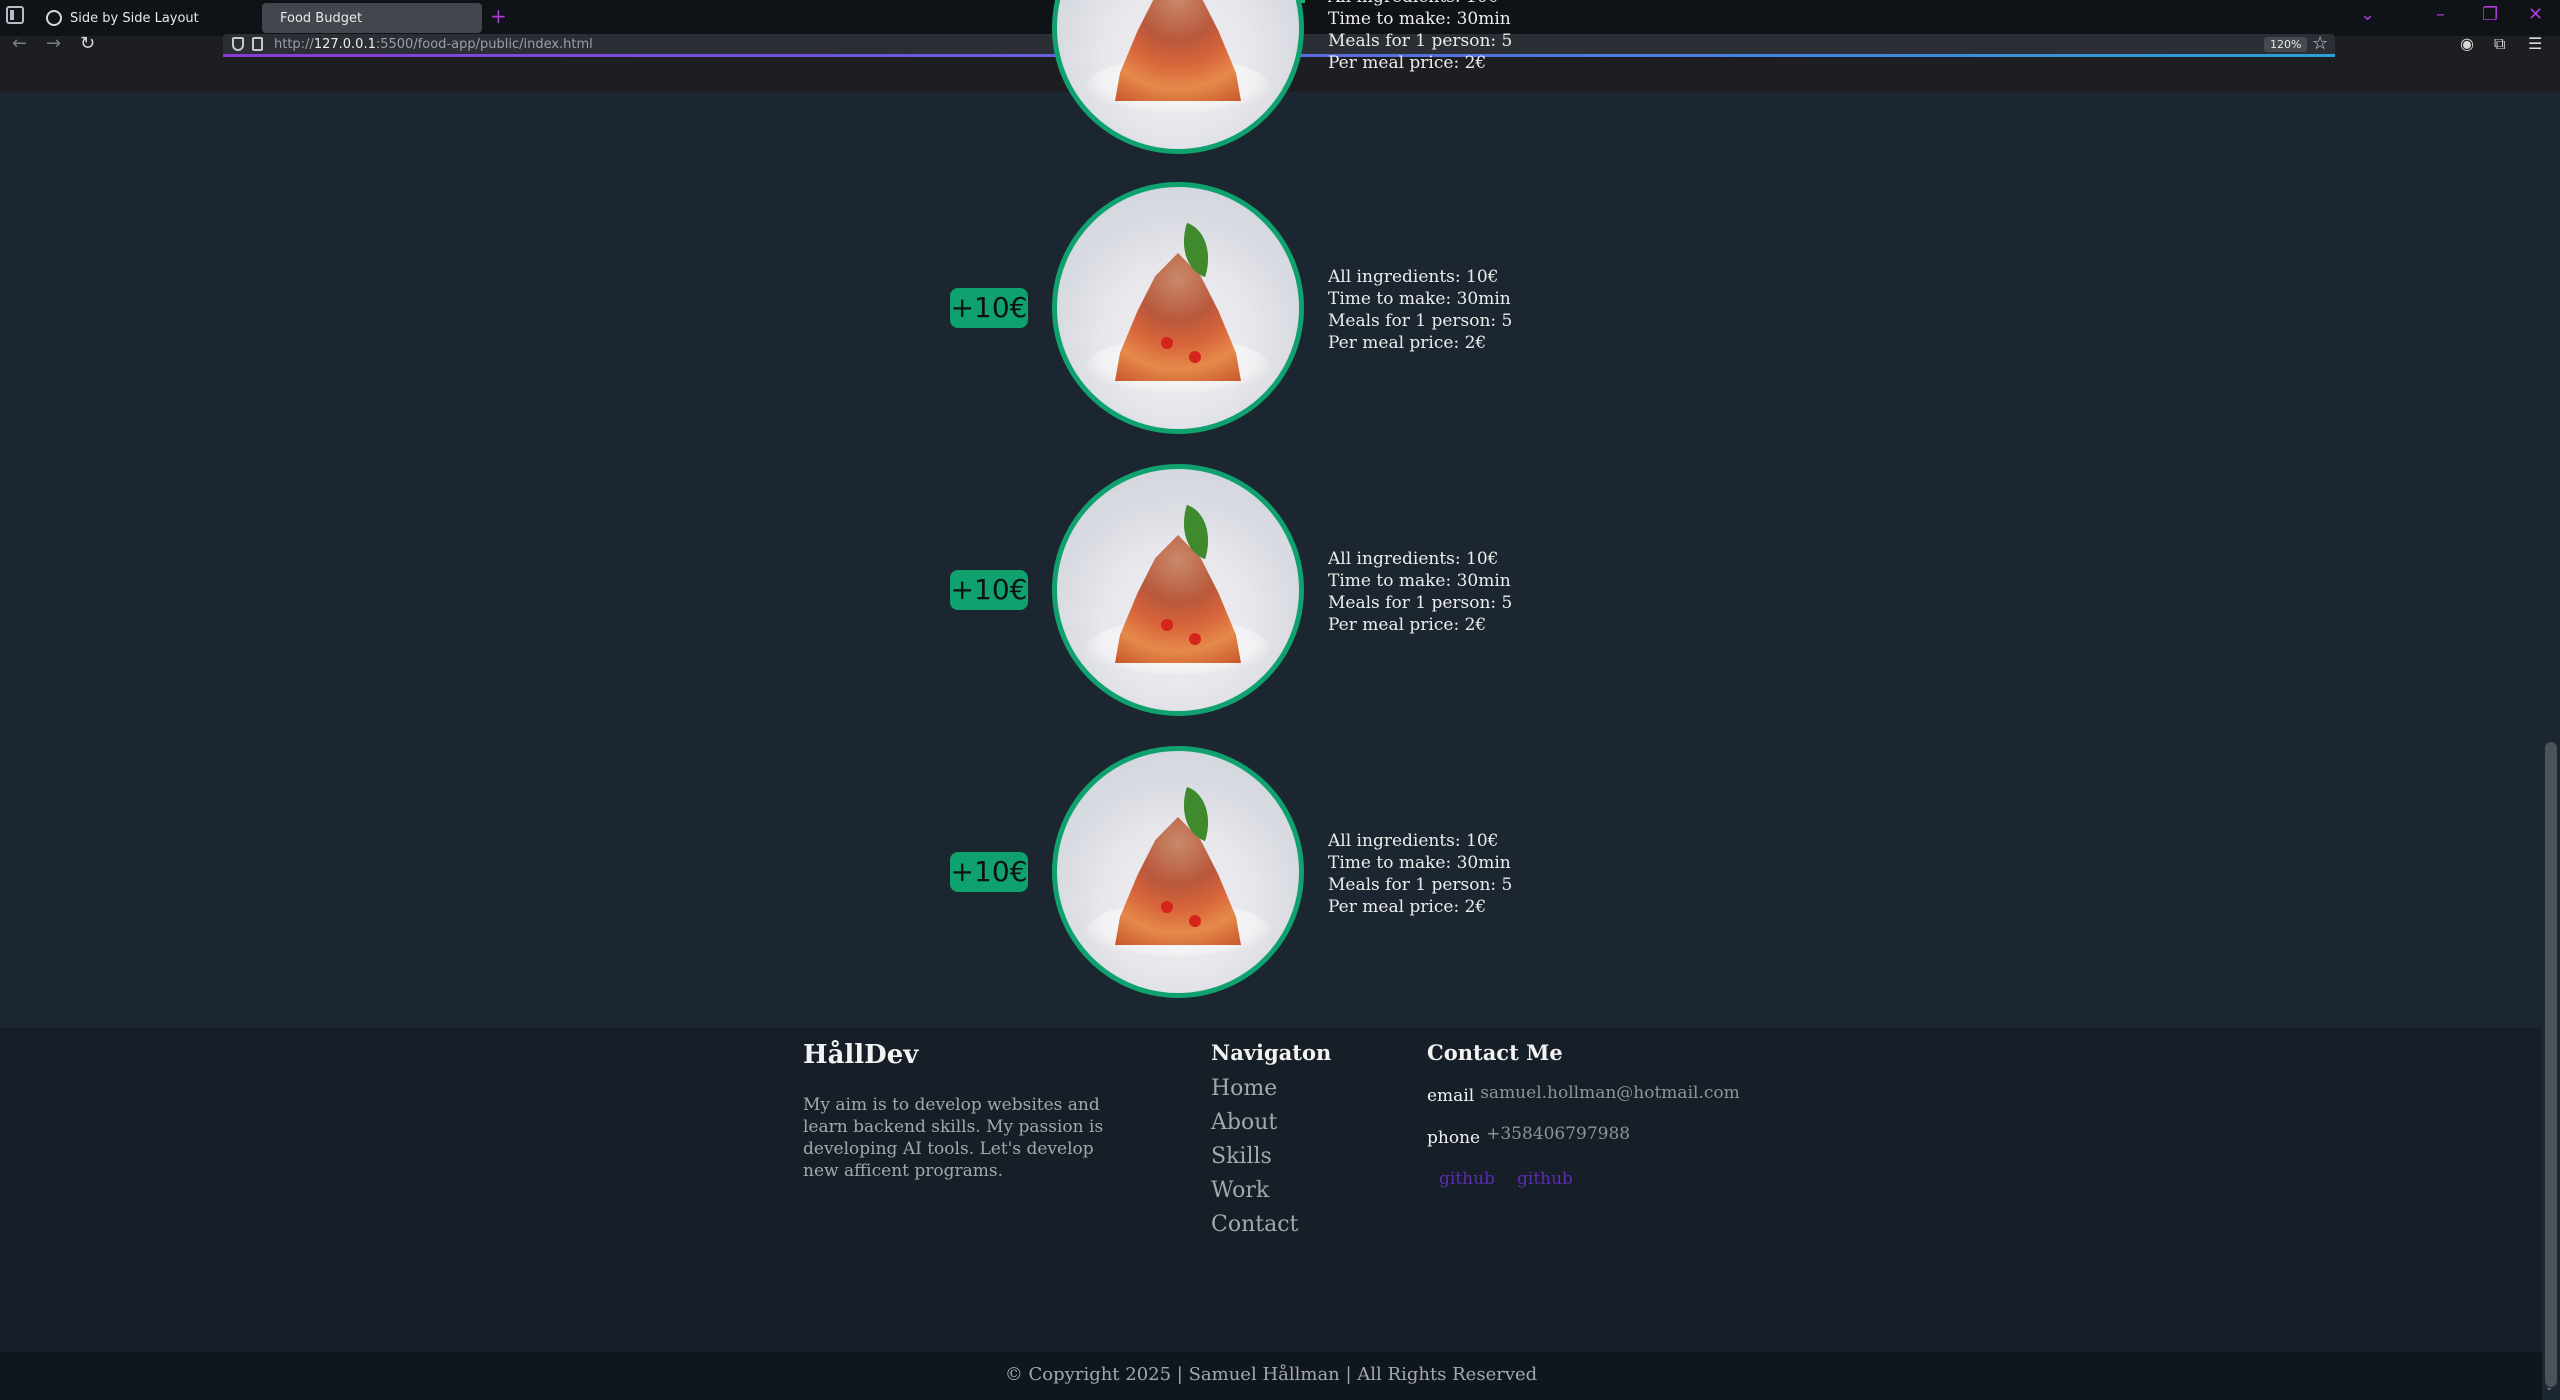 This screenshot has width=2560, height=1400. I want to click on footer-nav-title: Navigaton, so click(1271, 1052).